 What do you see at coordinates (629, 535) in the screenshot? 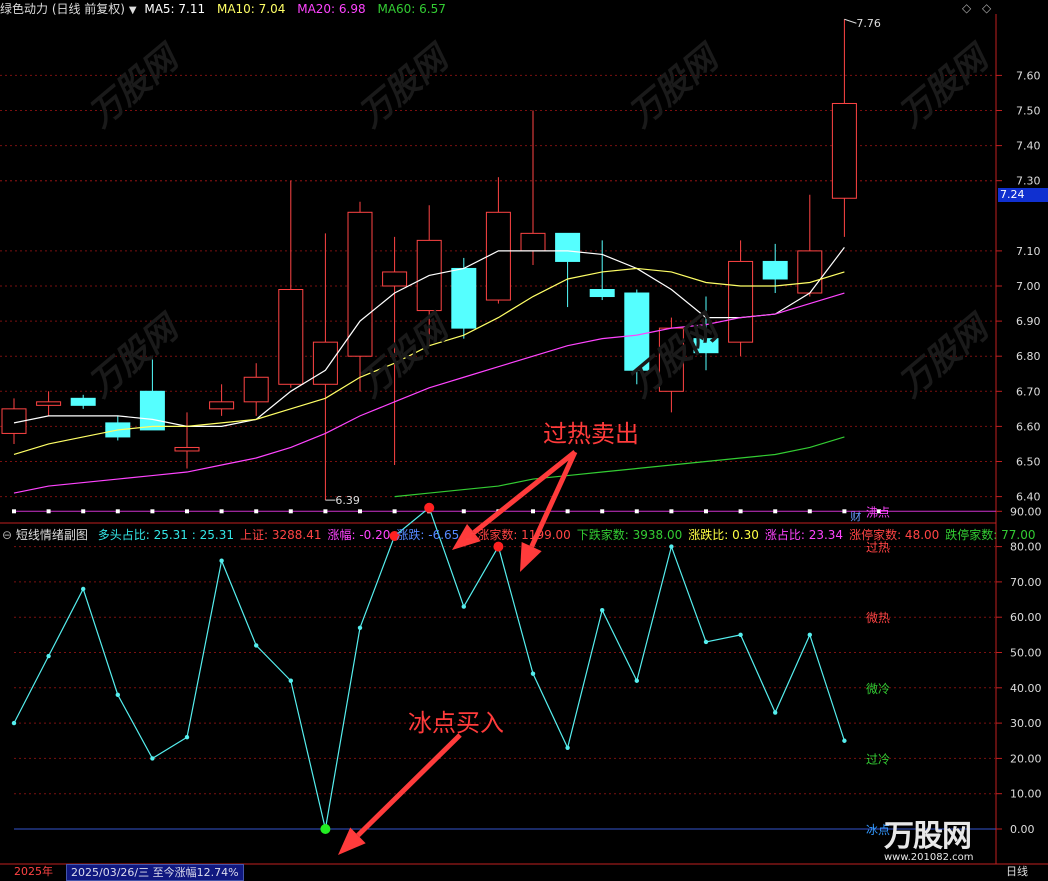
I see `stat-item: 下跌家数: 3938.00` at bounding box center [629, 535].